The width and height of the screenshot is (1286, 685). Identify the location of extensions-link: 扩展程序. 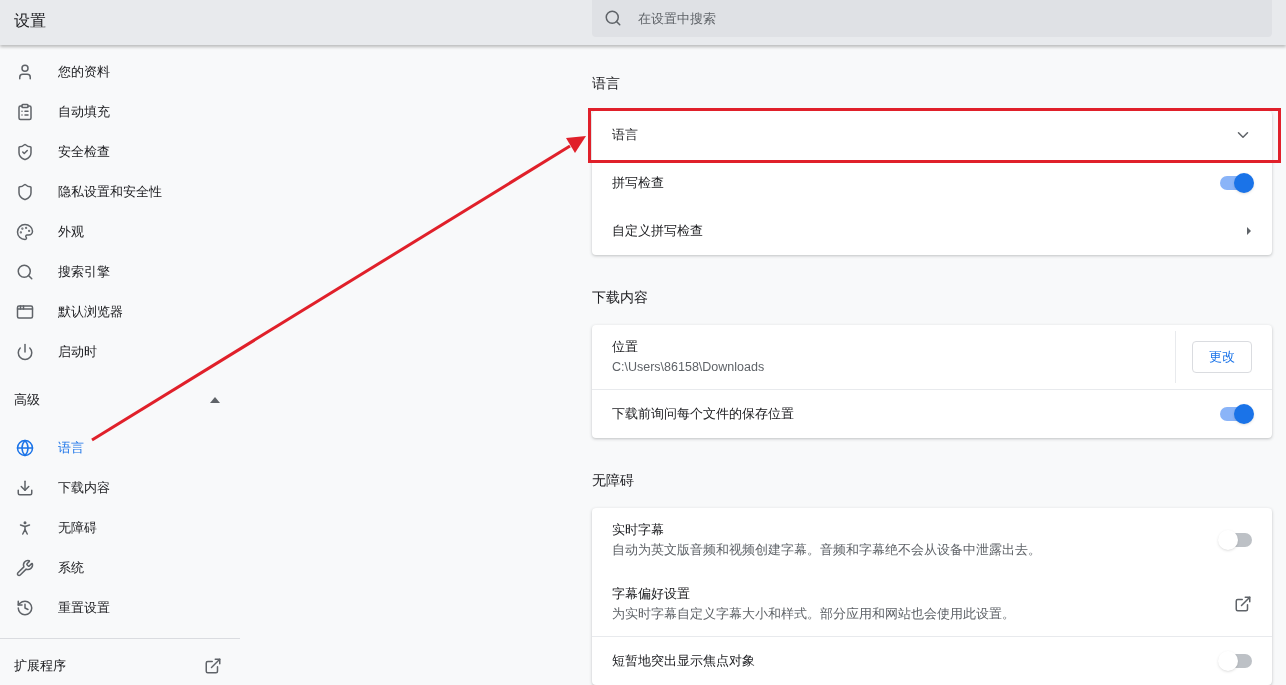
(120, 662).